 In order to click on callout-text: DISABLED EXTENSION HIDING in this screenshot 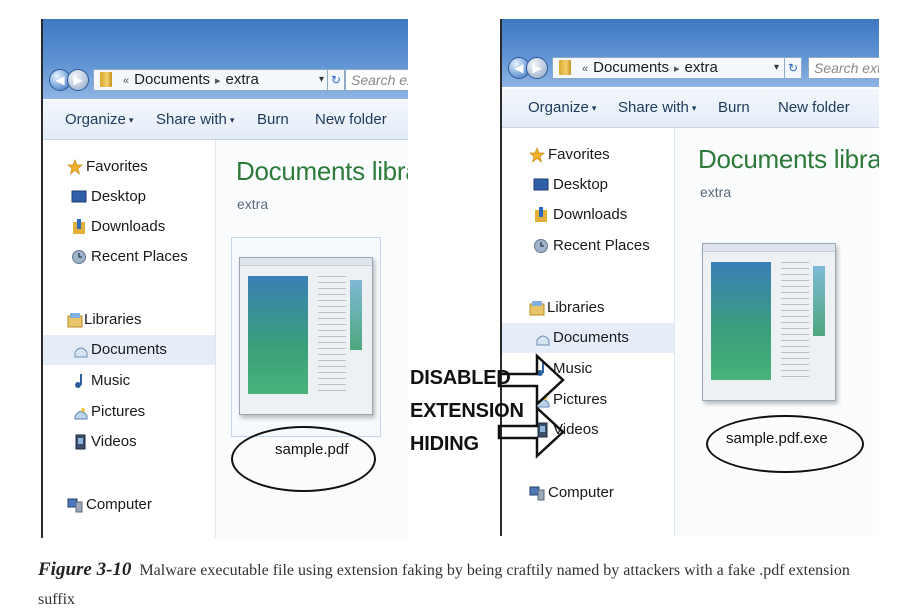, I will do `click(467, 411)`.